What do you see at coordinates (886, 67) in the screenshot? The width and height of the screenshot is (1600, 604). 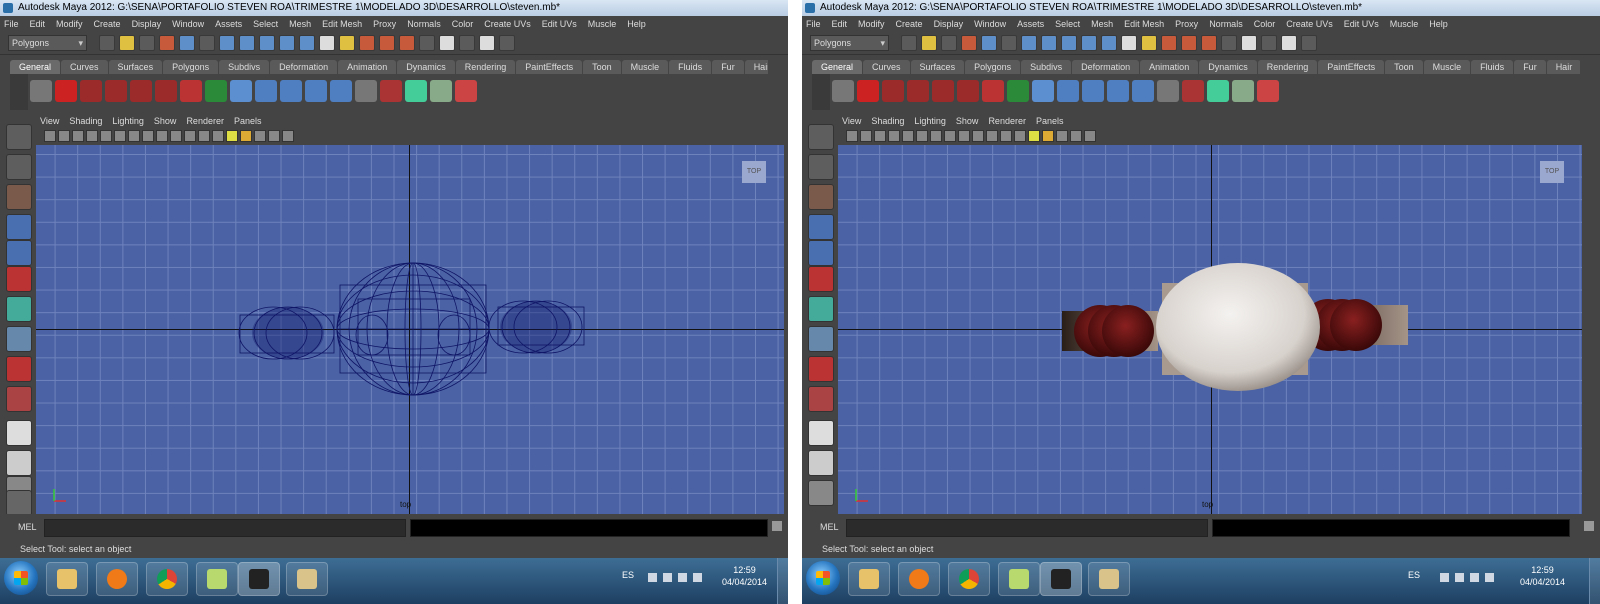 I see `shelf-tab-curves: Curves` at bounding box center [886, 67].